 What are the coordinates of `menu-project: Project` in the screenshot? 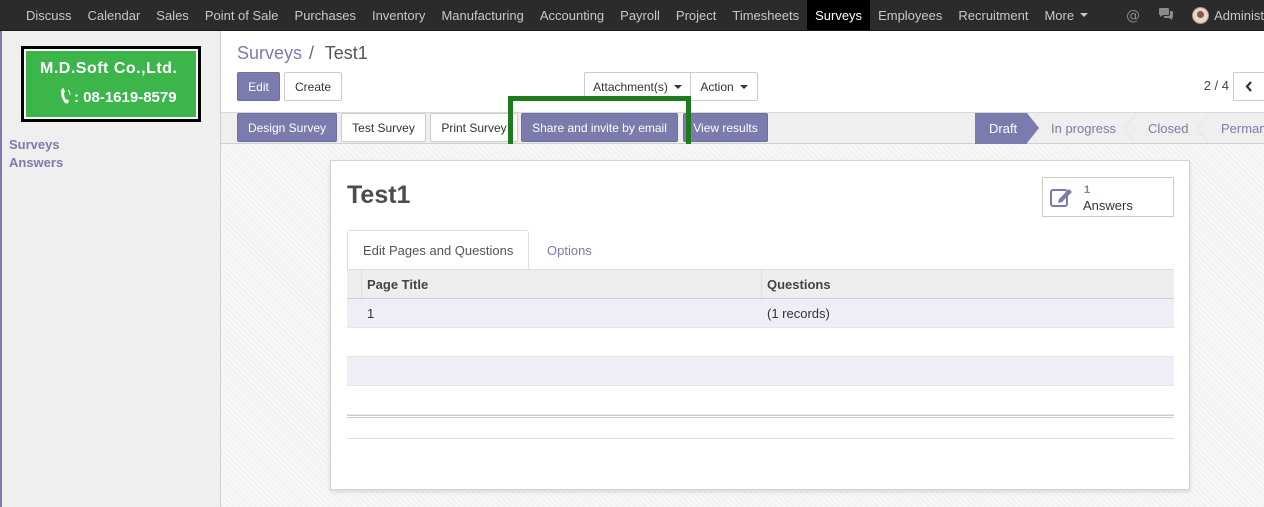 It's located at (696, 15).